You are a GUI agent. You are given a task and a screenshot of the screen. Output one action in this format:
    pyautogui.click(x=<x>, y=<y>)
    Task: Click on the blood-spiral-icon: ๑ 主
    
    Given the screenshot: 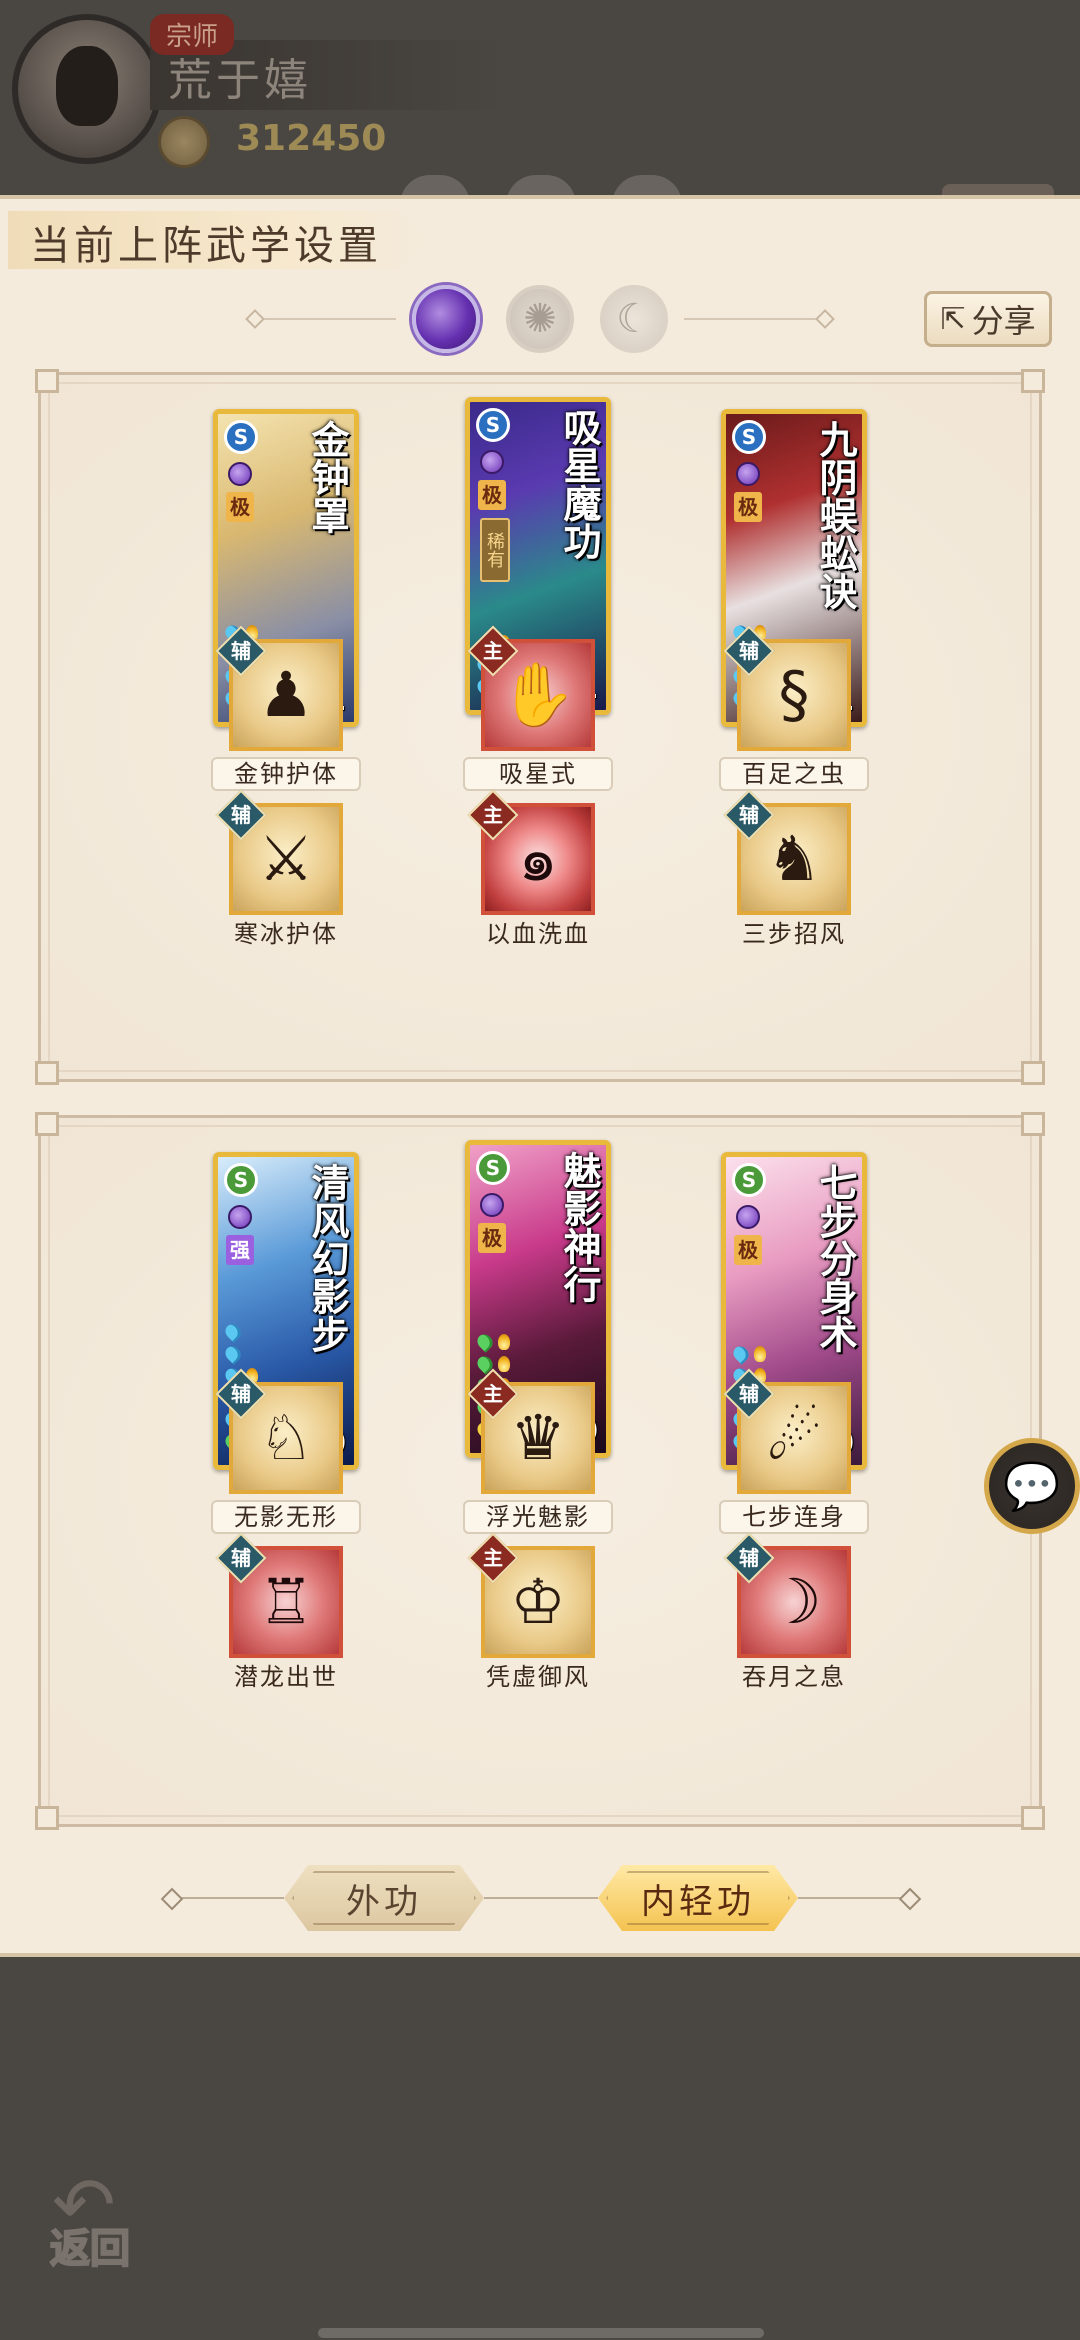 What is the action you would take?
    pyautogui.click(x=531, y=852)
    